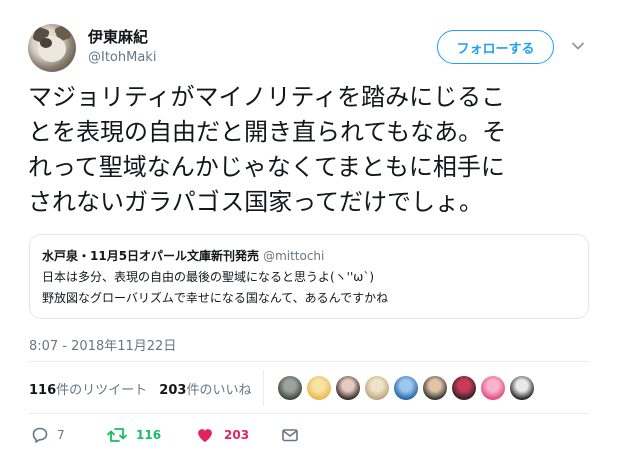  I want to click on user-handle: @ItohMaki, so click(122, 57).